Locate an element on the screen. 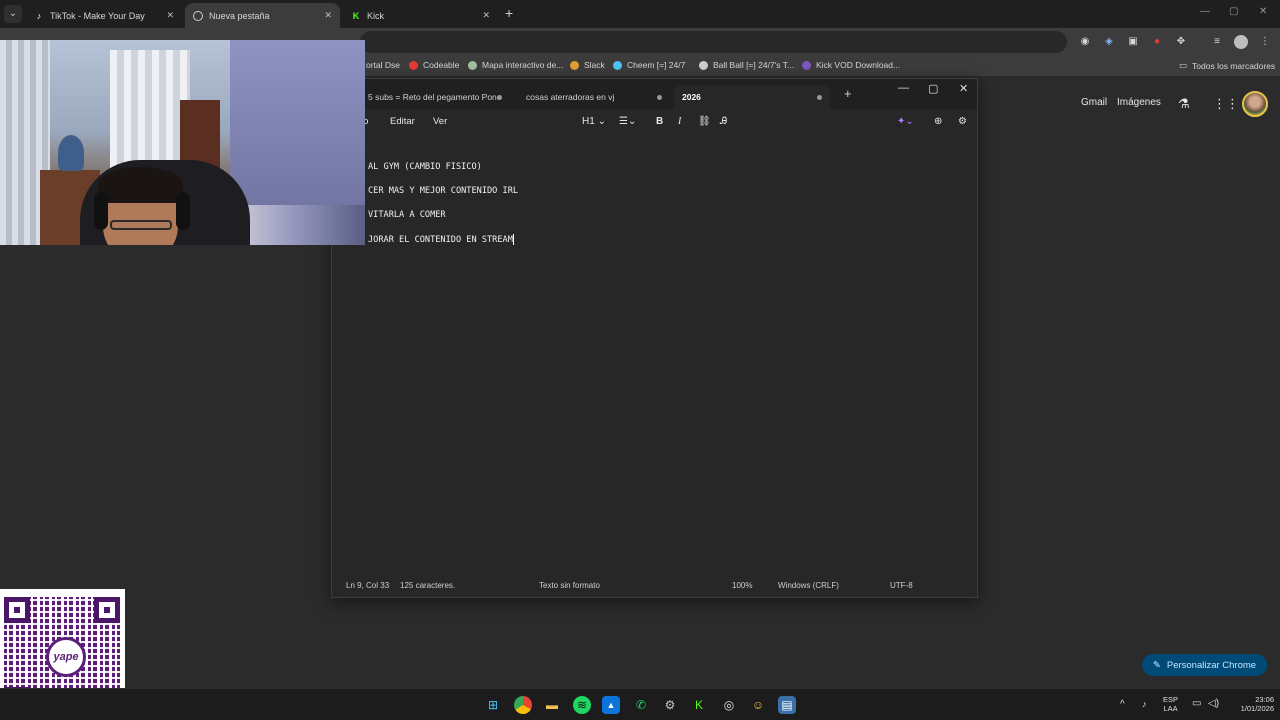 This screenshot has width=1280, height=720. tab-kick: K Kick ✕ is located at coordinates (420, 15).